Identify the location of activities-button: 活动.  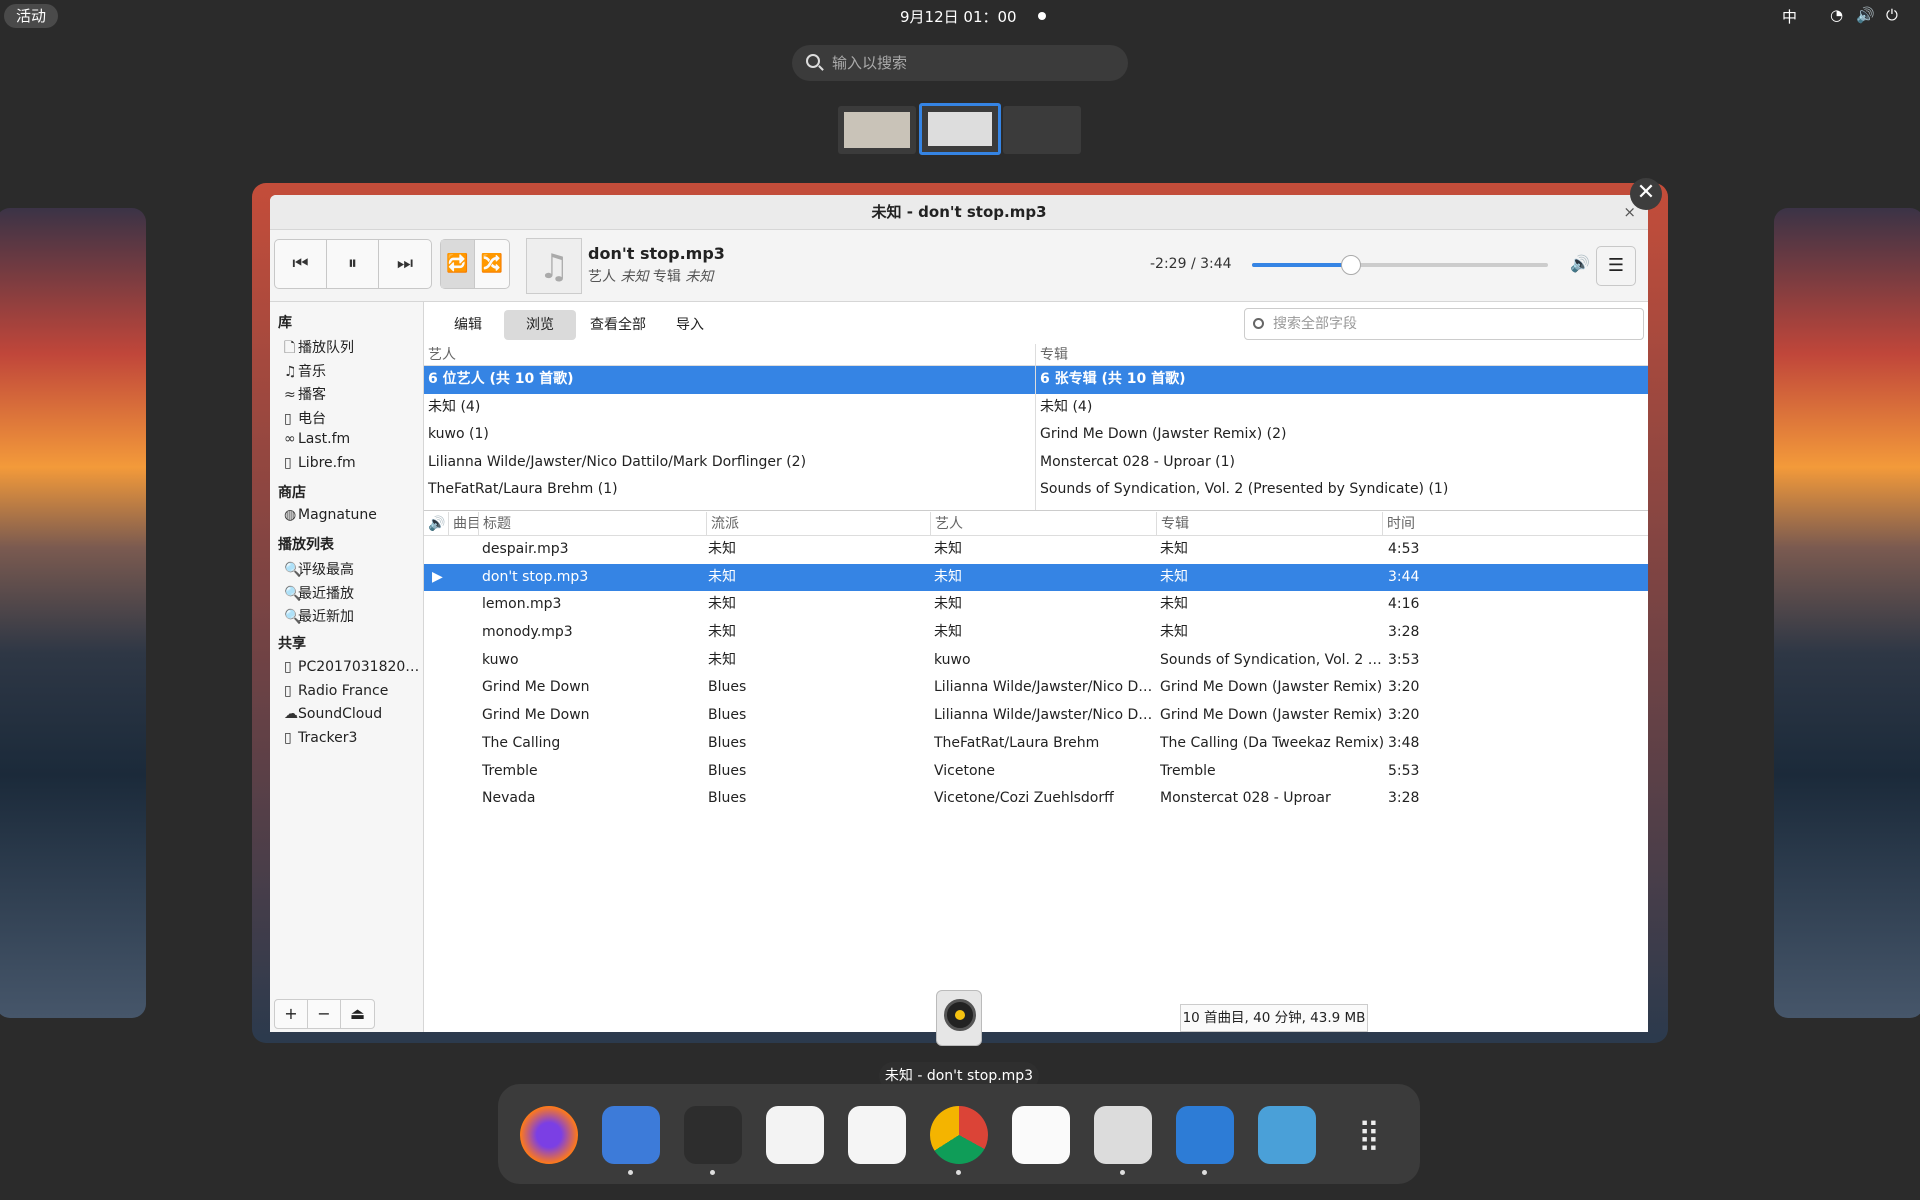
(31, 16).